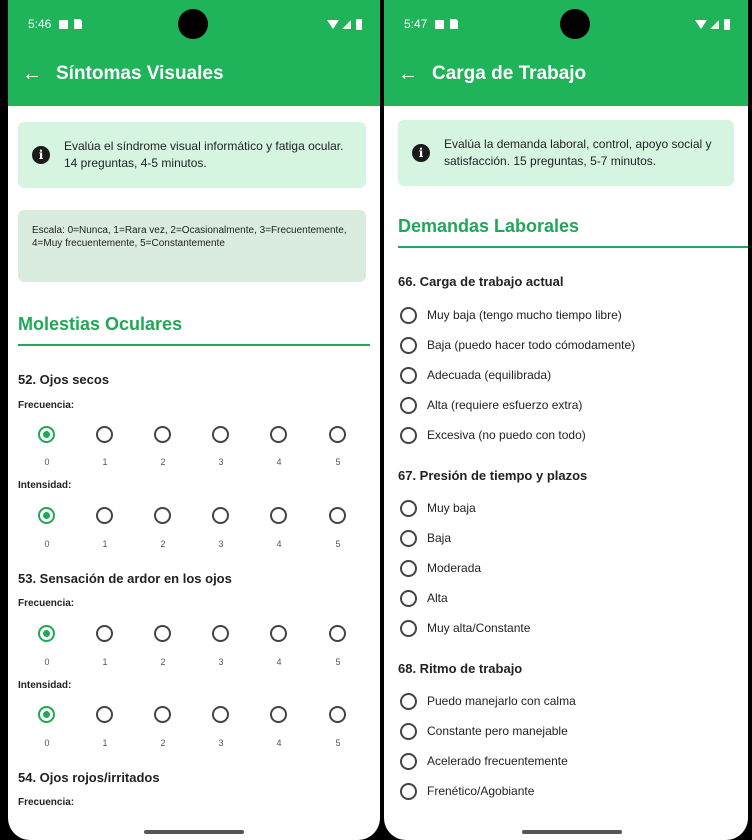 This screenshot has width=752, height=840. Describe the element at coordinates (193, 715) in the screenshot. I see `intensity-radio-group` at that location.